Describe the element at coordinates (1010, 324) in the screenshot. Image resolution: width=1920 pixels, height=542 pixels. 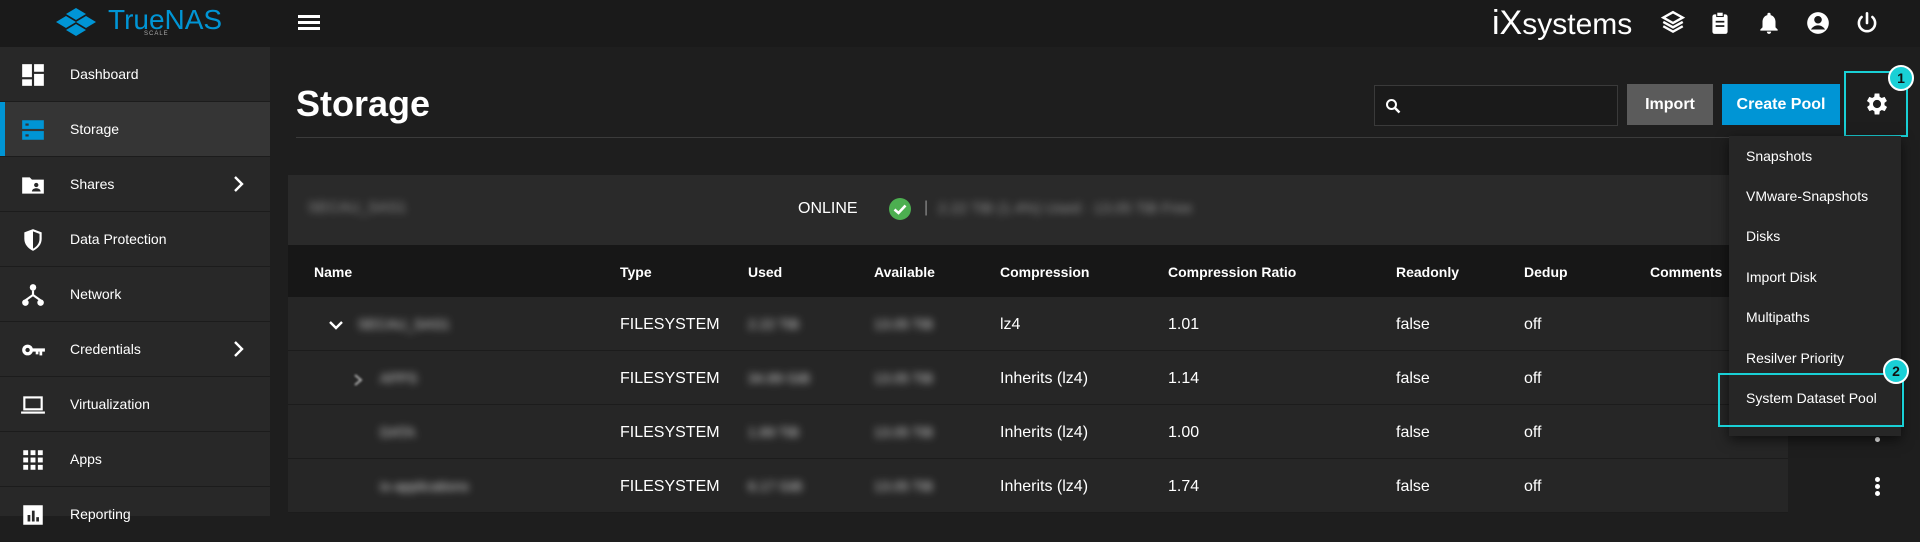
I see `cell-compression: lz4` at that location.